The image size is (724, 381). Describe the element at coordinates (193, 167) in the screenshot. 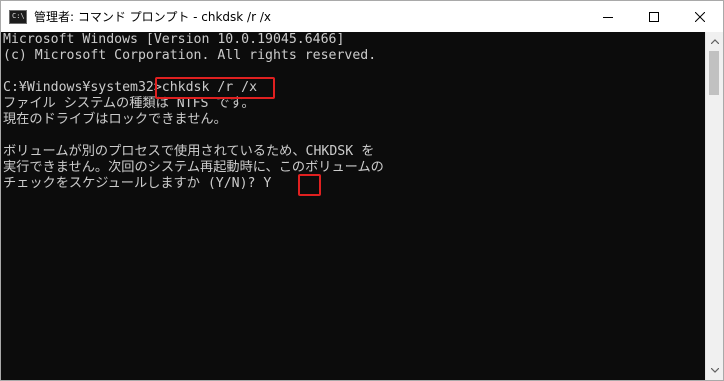

I see `console-line: 実行できません。次回のシステム再起動時に、このボリュームの` at that location.